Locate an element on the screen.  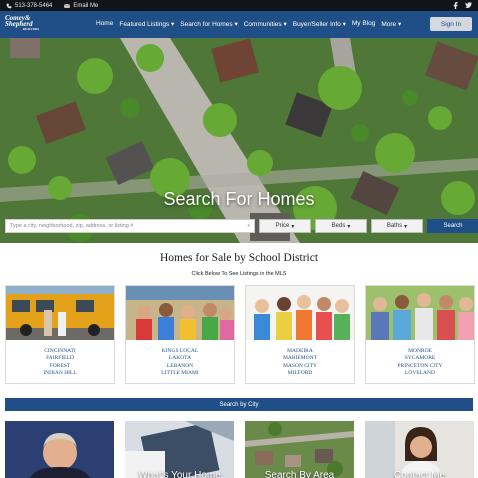
phone-link: 513-378-5464 is located at coordinates (29, 6).